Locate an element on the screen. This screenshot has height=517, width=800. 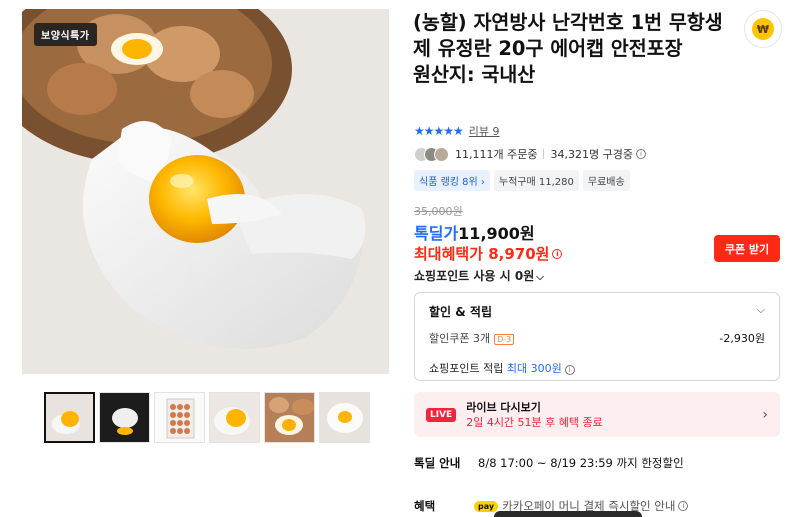
max-benefit-price: 최대혜택가 8,970원 i is located at coordinates (488, 253).